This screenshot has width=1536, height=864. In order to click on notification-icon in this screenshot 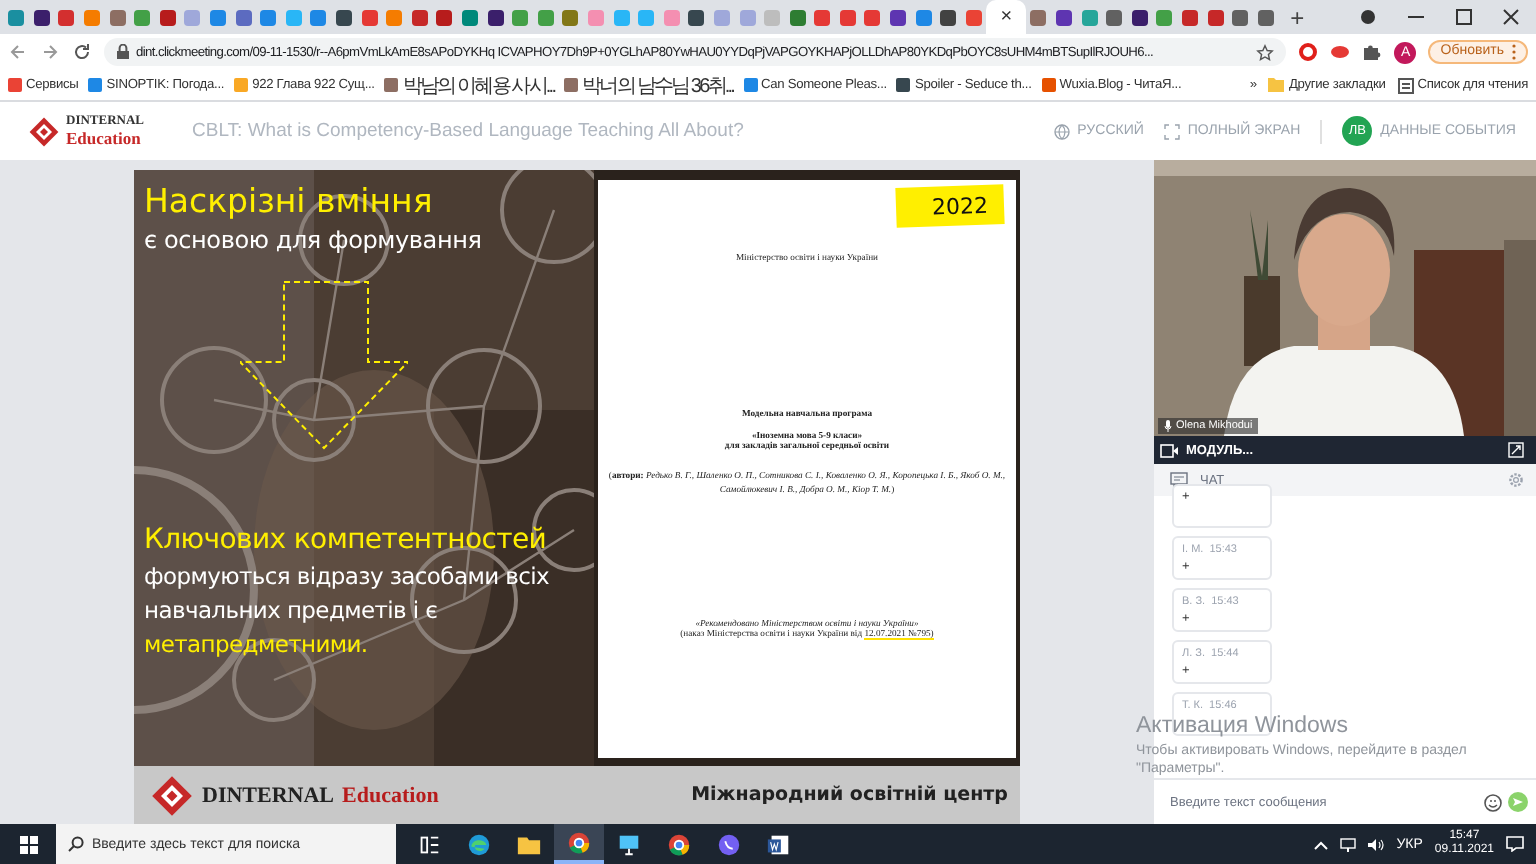, I will do `click(1515, 844)`.